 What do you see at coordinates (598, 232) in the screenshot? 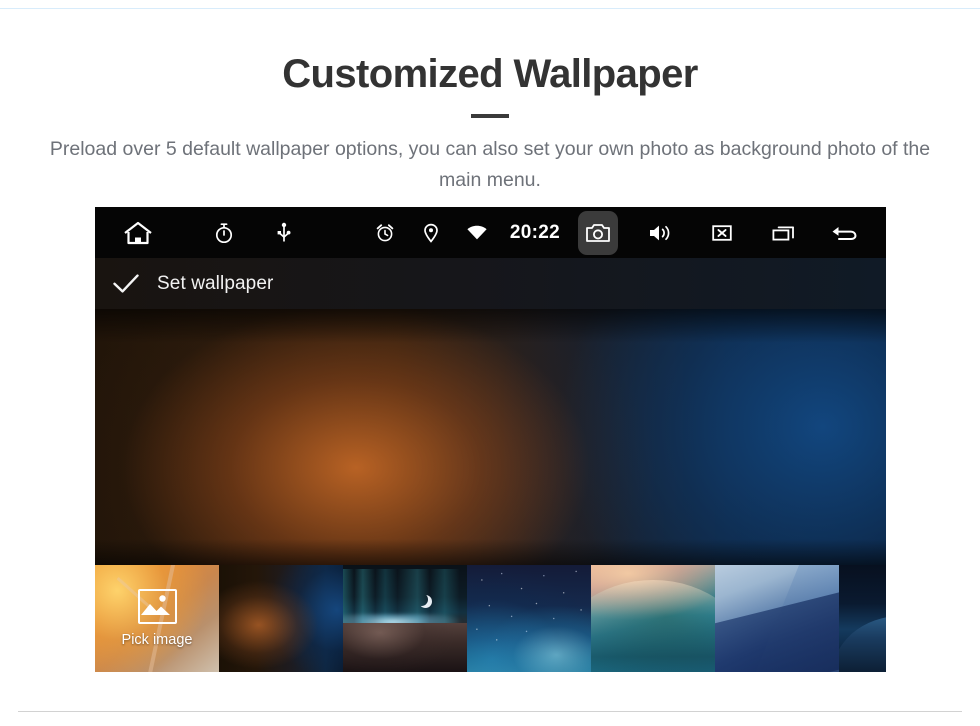
I see `camera-icon` at bounding box center [598, 232].